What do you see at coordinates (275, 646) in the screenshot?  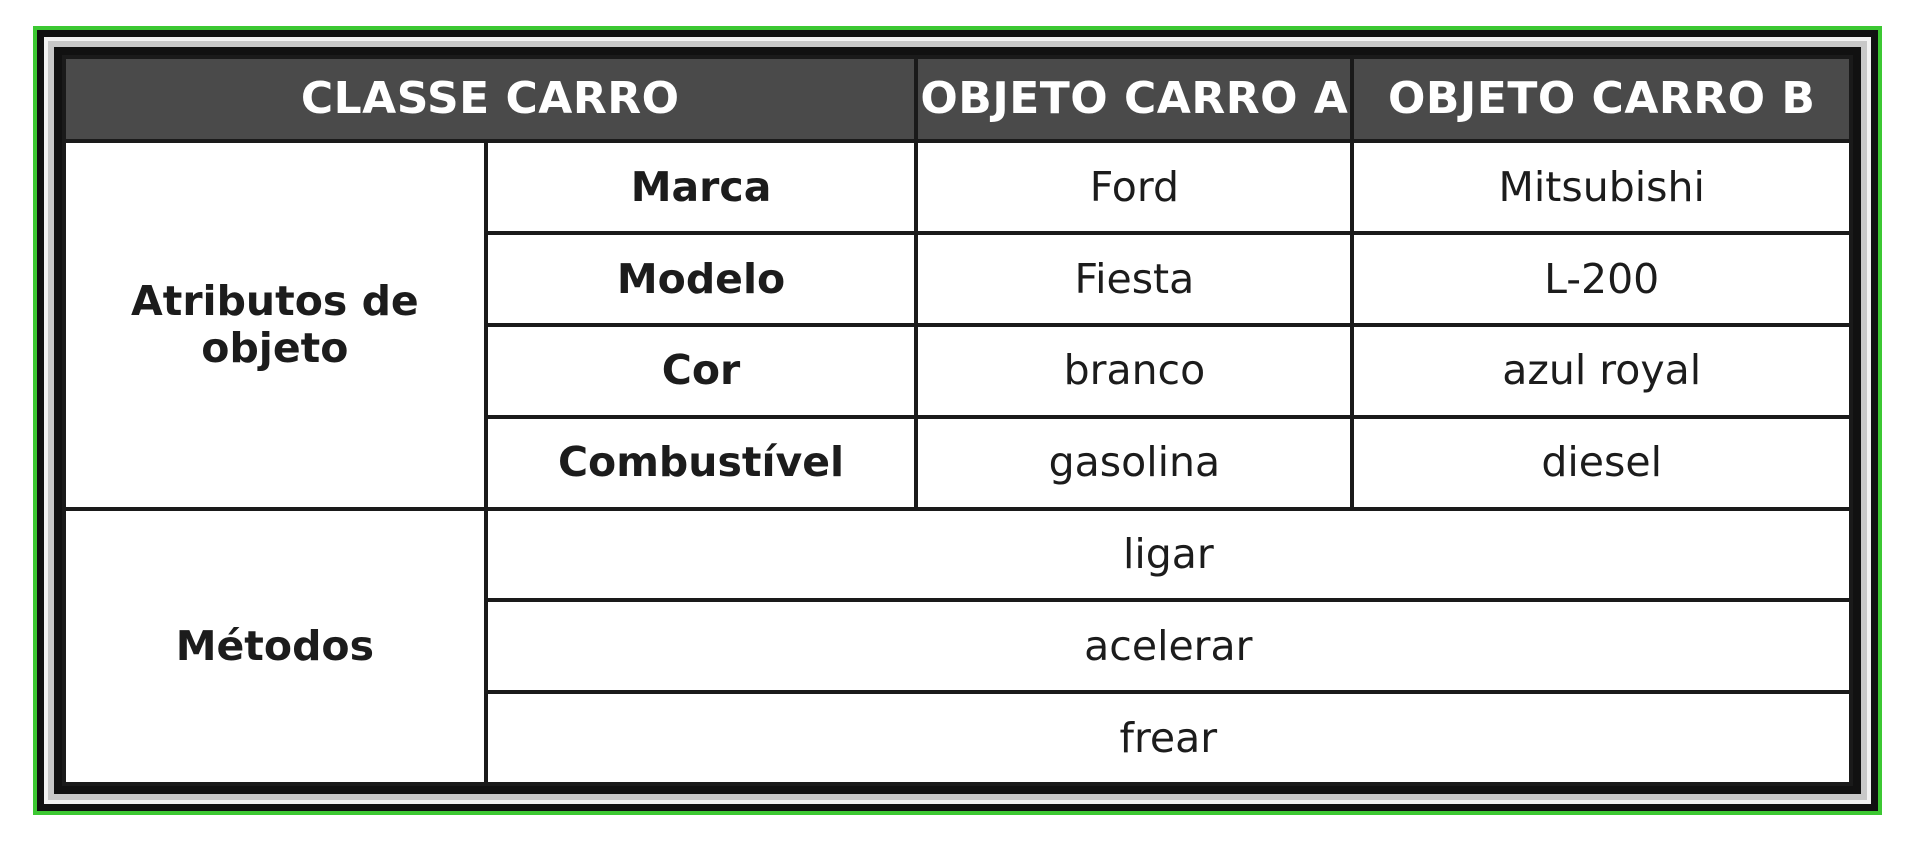 I see `methods-group-label: Métodos` at bounding box center [275, 646].